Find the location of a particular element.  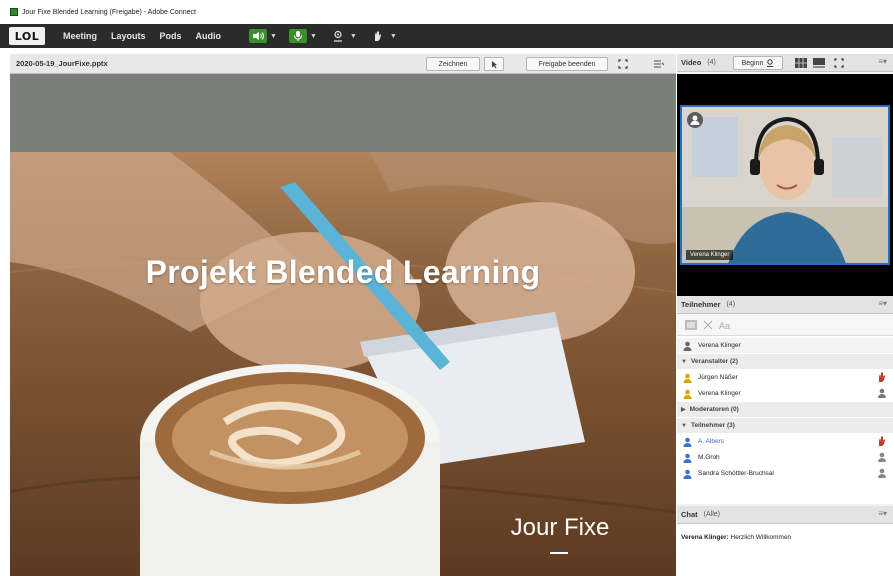

video-pod-count: (4) is located at coordinates (711, 62).